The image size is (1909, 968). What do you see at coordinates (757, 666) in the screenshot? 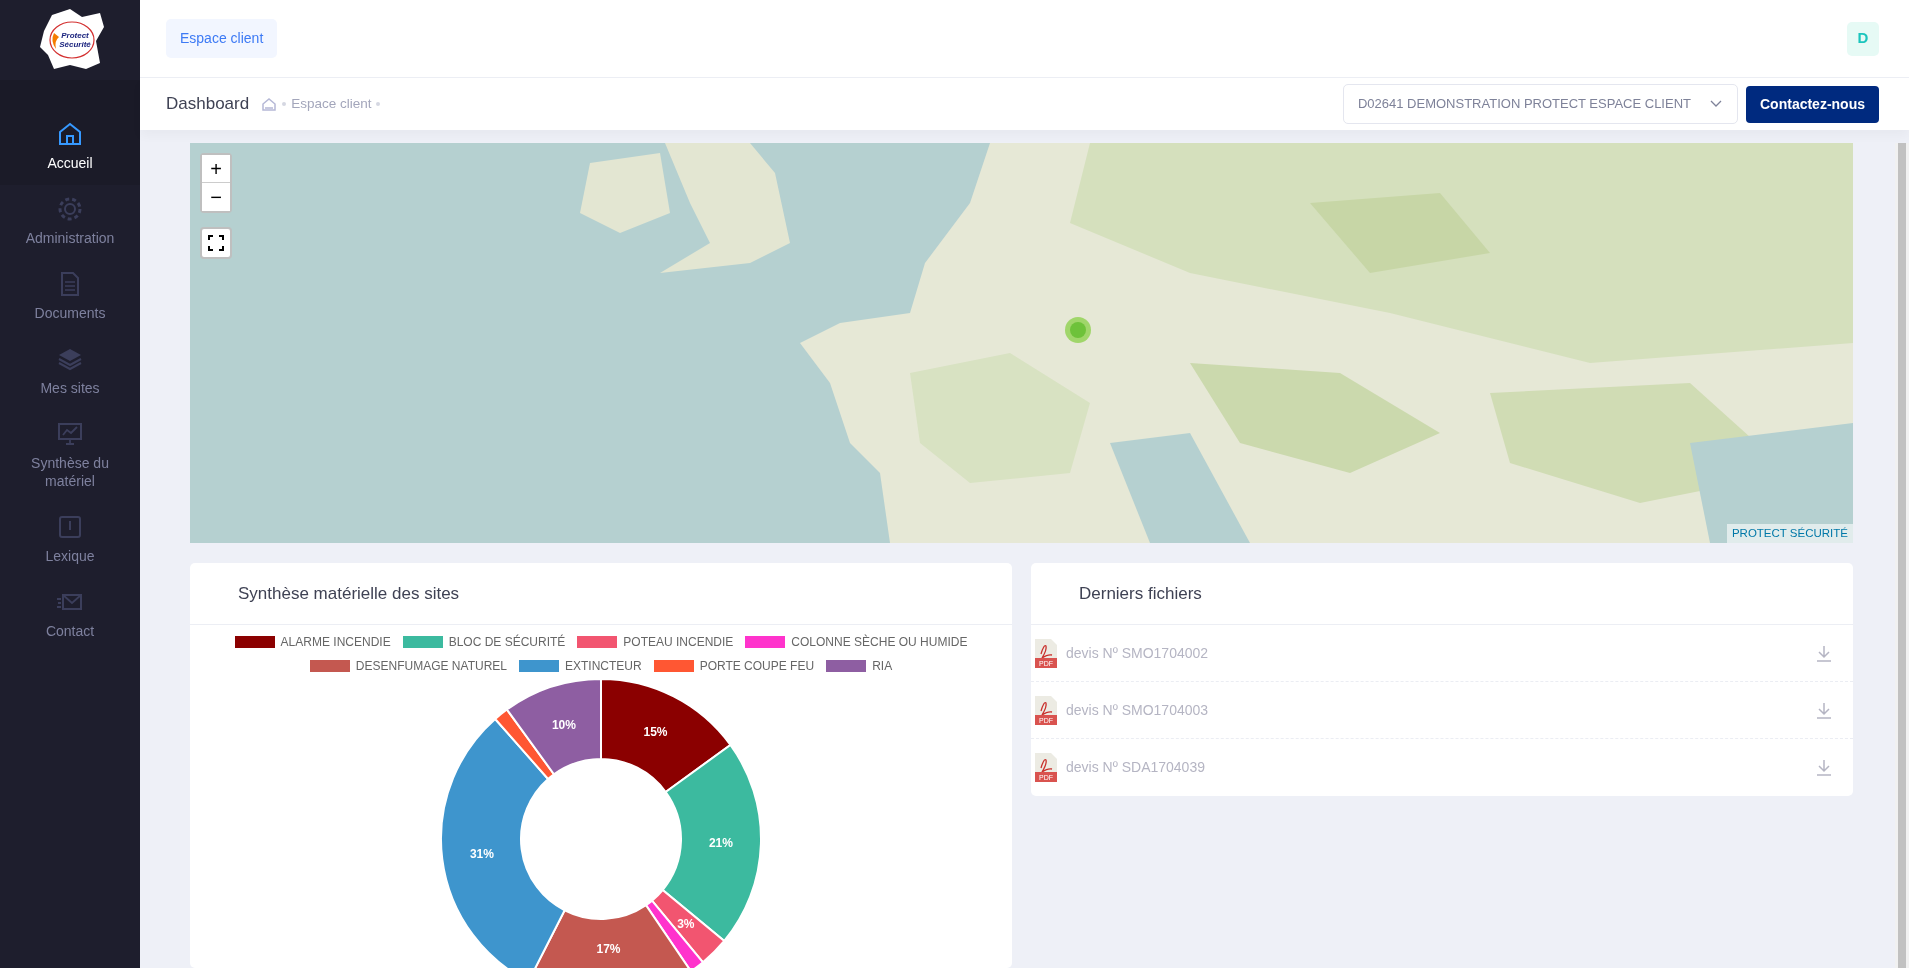
I see `legend-label: PORTE COUPE FEU` at bounding box center [757, 666].